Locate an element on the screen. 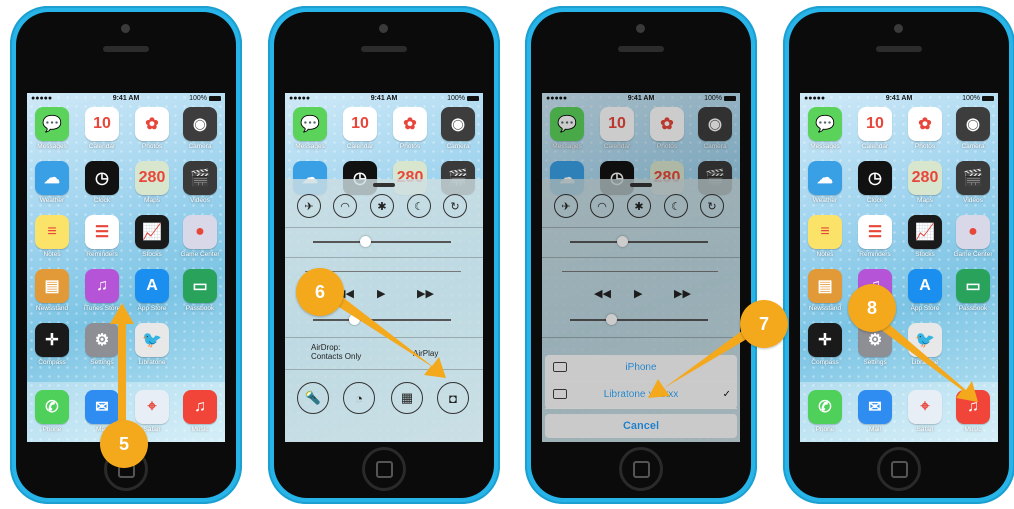  app-mail: ✉ Mail is located at coordinates (875, 411).